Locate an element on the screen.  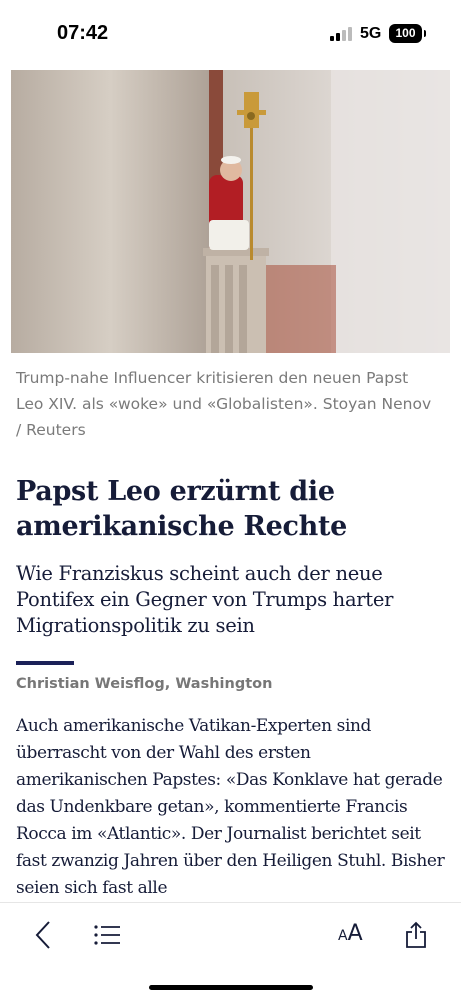
share-button is located at coordinates (416, 935).